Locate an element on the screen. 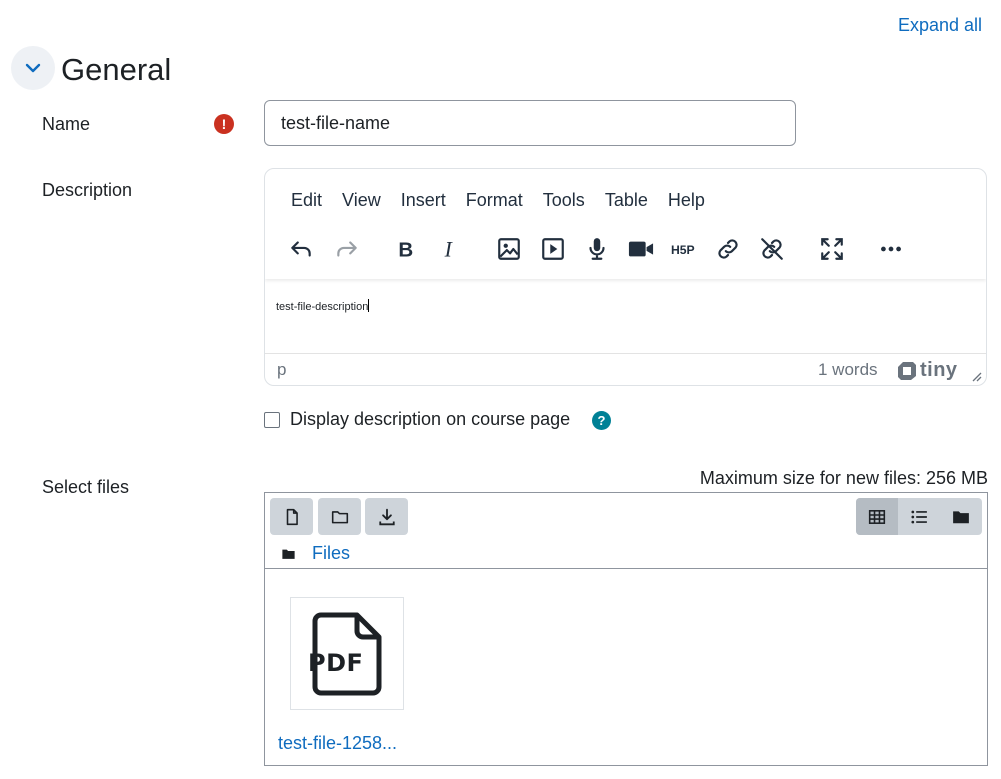  name-input is located at coordinates (530, 123).